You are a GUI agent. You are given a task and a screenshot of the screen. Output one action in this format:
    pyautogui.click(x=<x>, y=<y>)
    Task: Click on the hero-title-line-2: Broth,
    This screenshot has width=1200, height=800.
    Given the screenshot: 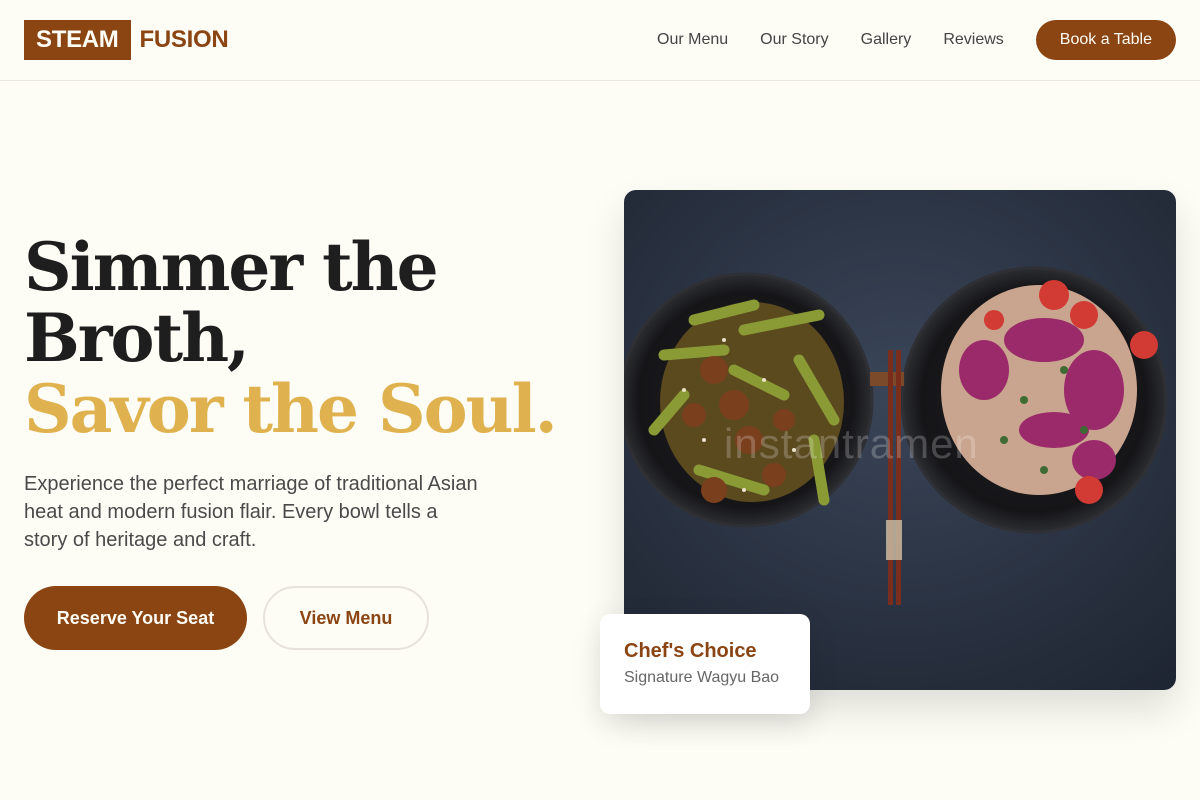 What is the action you would take?
    pyautogui.click(x=137, y=338)
    